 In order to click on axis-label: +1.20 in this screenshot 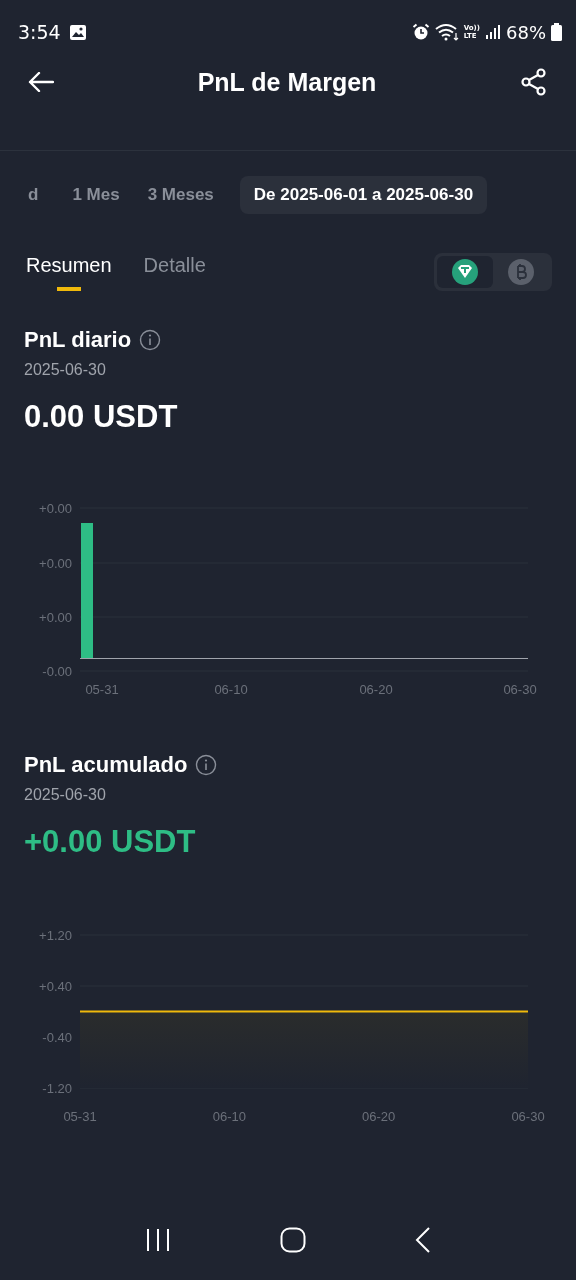, I will do `click(55, 935)`.